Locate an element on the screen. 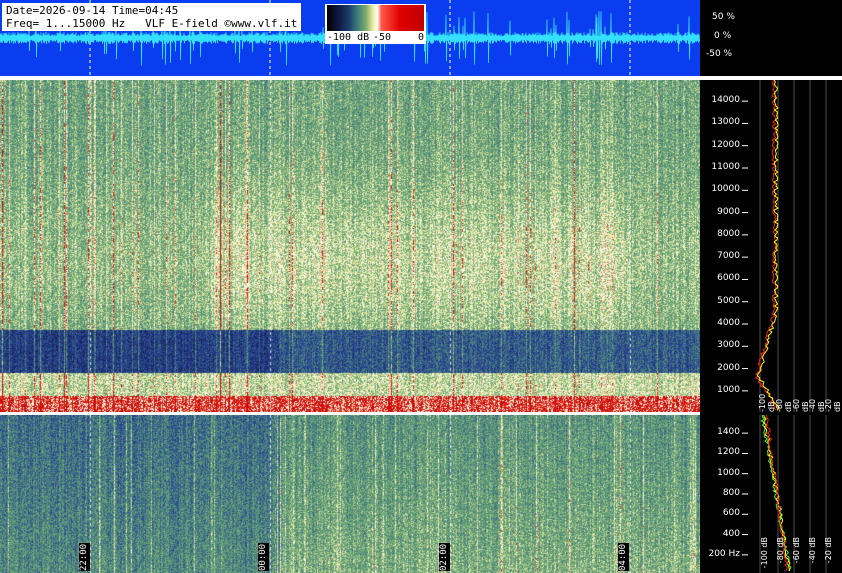 The width and height of the screenshot is (842, 573). amp-label-0: 0 % is located at coordinates (722, 36).